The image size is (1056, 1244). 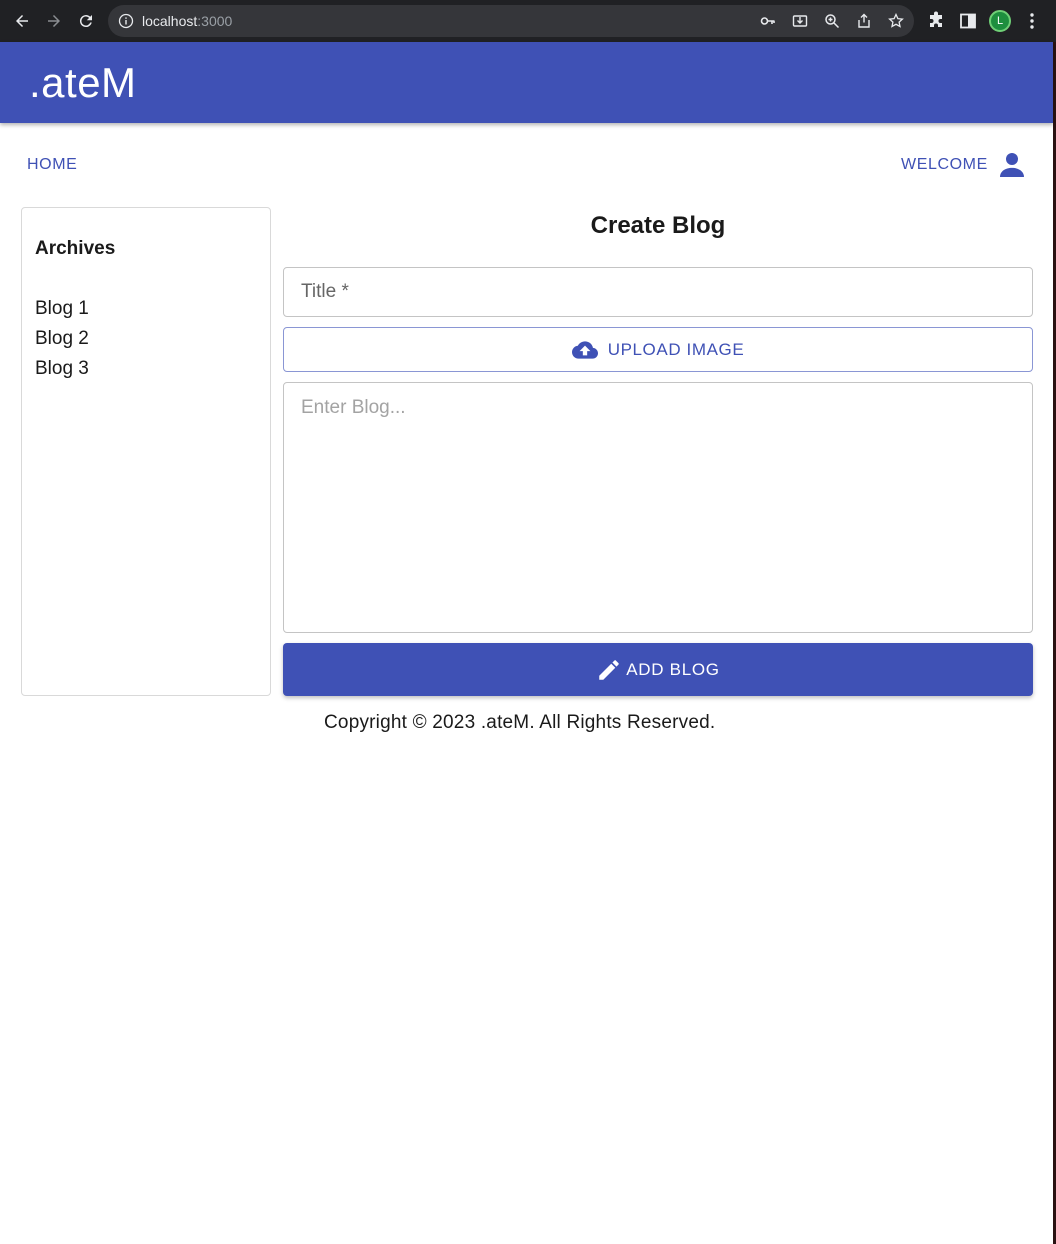 I want to click on archives-list: Blog 1 Blog 2 Blog 3, so click(x=62, y=339).